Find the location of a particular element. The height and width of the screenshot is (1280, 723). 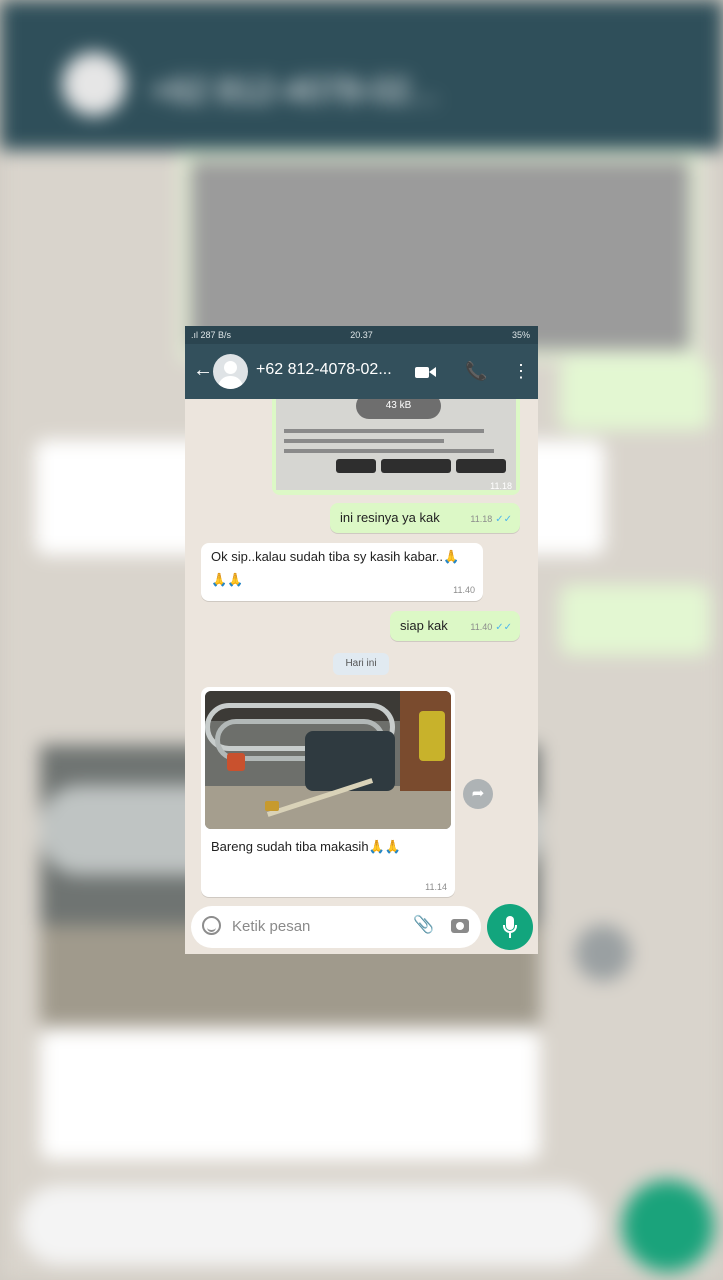

avatar is located at coordinates (230, 371).